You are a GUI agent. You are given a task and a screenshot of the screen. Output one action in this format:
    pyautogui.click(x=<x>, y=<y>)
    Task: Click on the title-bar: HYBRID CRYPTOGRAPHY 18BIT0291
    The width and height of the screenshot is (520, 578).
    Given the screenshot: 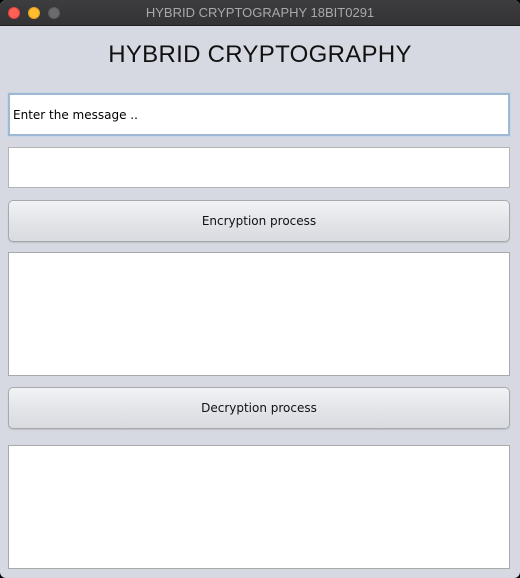 What is the action you would take?
    pyautogui.click(x=260, y=13)
    